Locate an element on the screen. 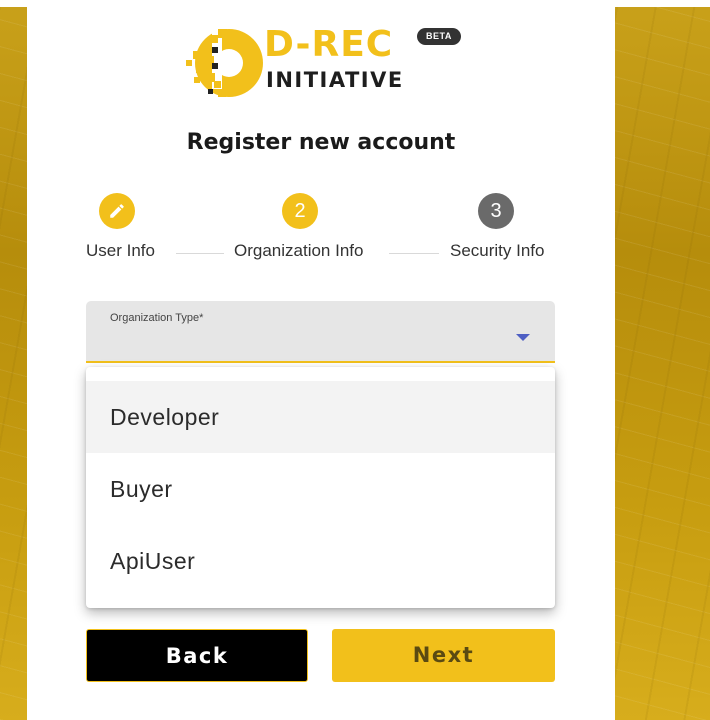  step-1-circle is located at coordinates (117, 211).